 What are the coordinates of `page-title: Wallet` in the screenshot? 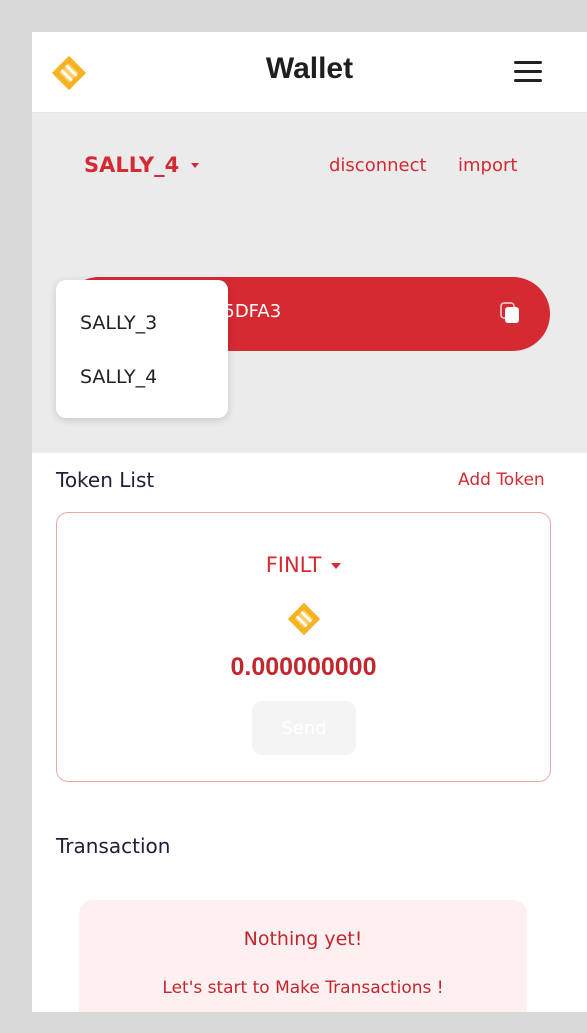 It's located at (309, 68).